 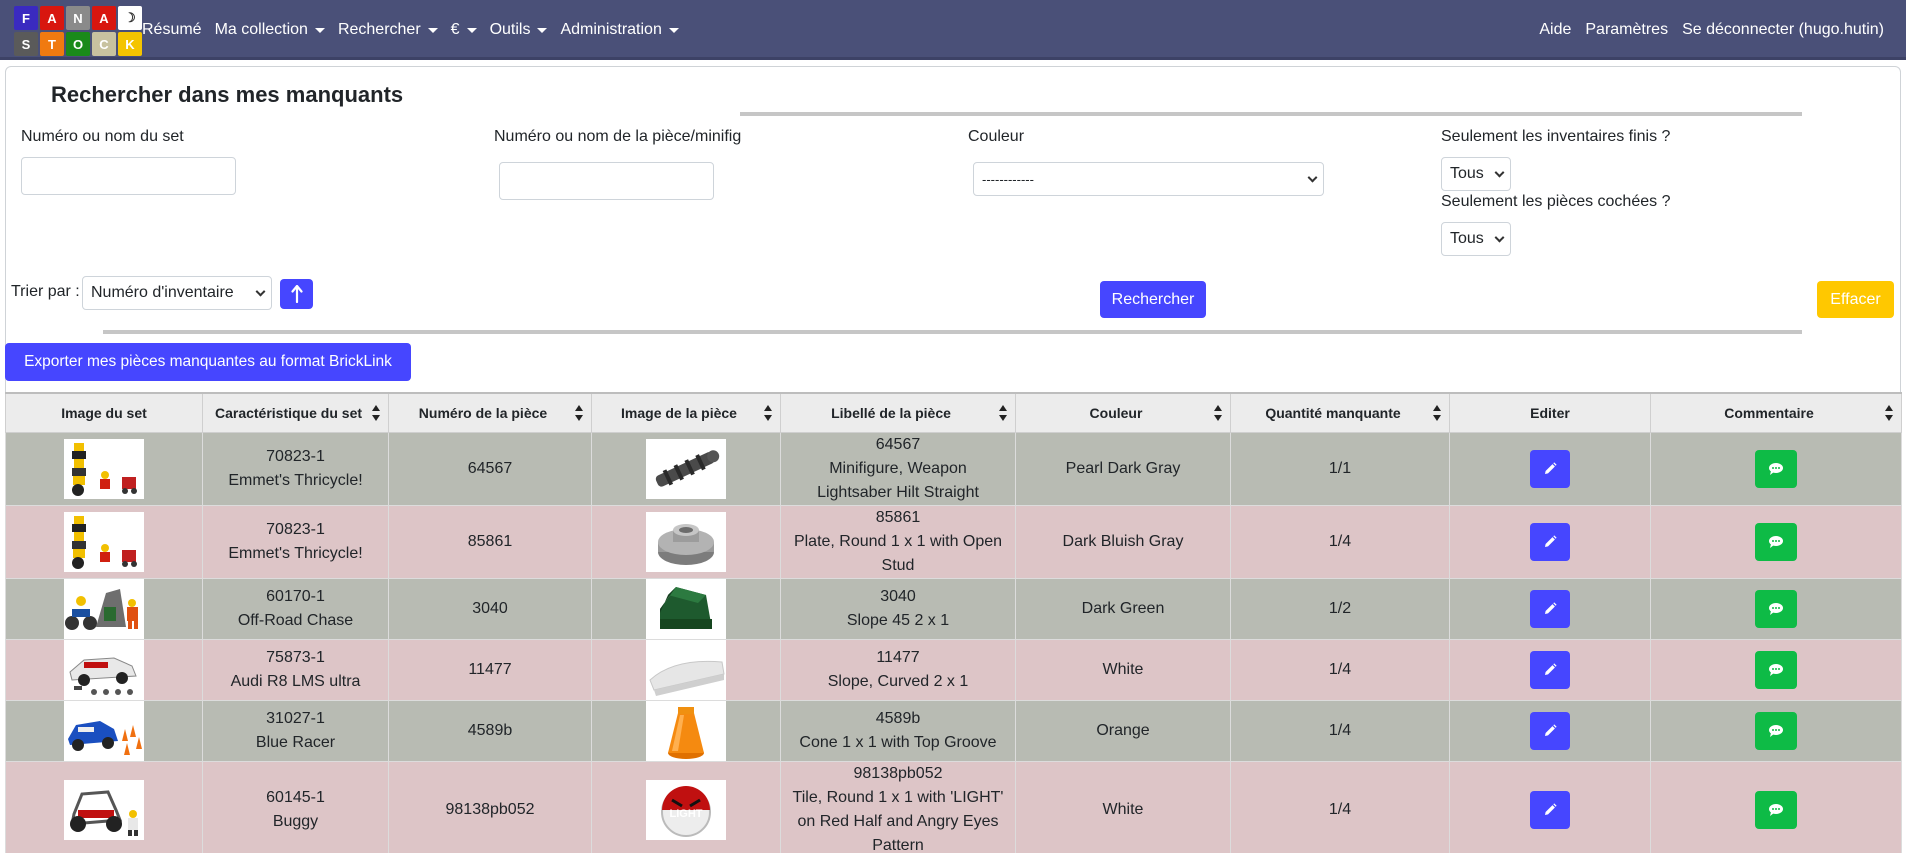 I want to click on column-header-6: Quantité manquante, so click(x=1340, y=412).